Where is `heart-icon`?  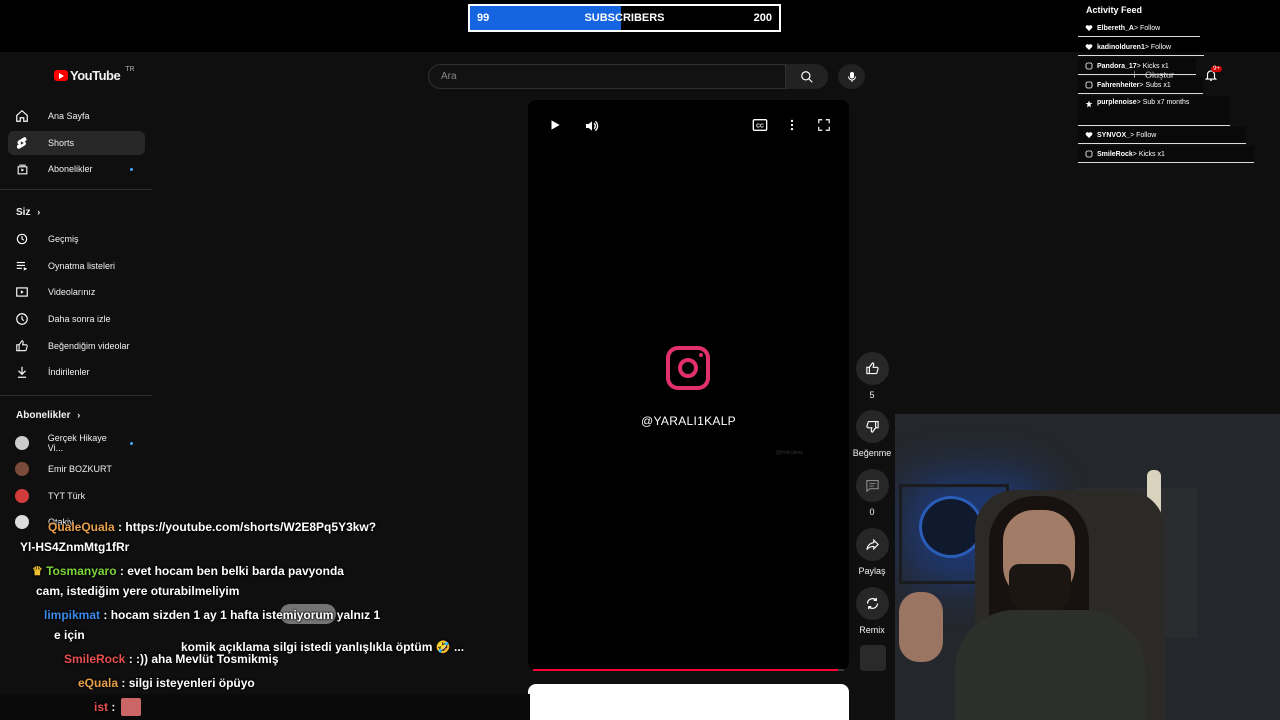 heart-icon is located at coordinates (1088, 28).